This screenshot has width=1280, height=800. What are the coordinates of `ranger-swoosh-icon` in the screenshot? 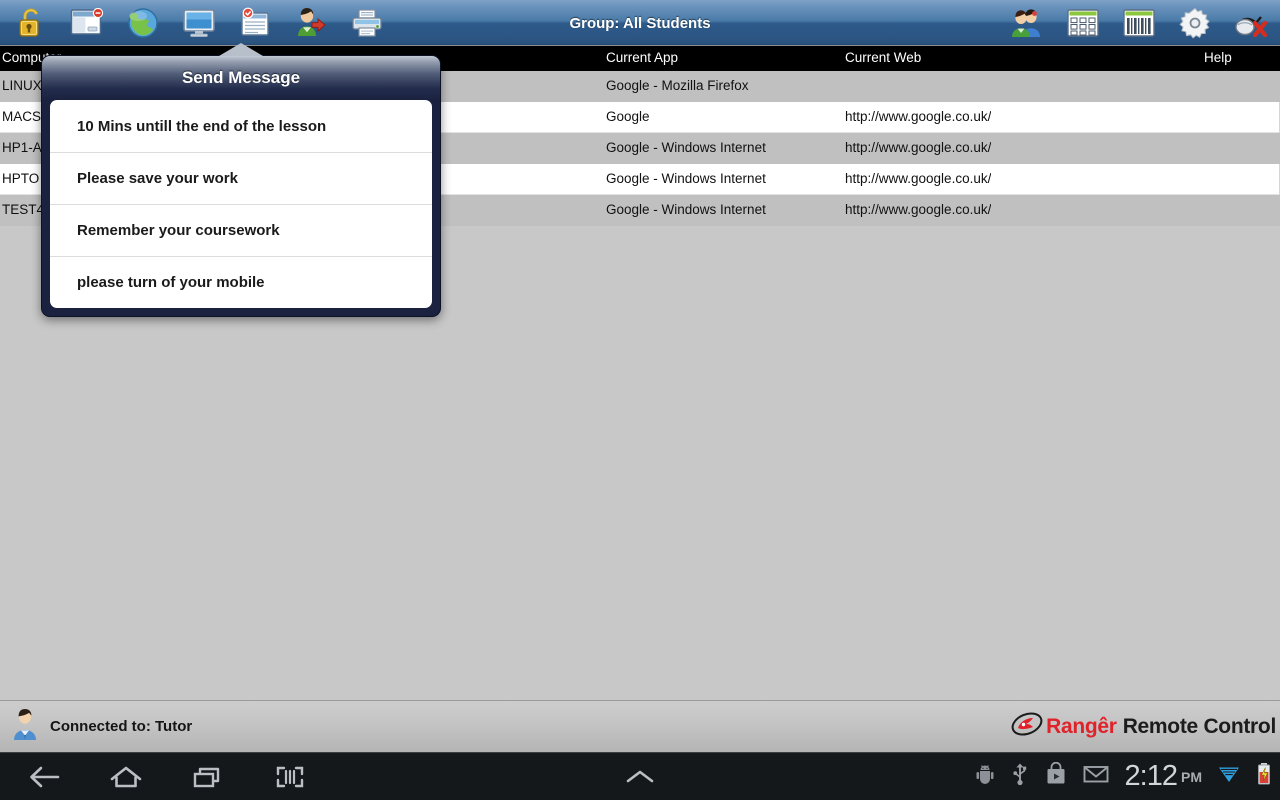 It's located at (1027, 726).